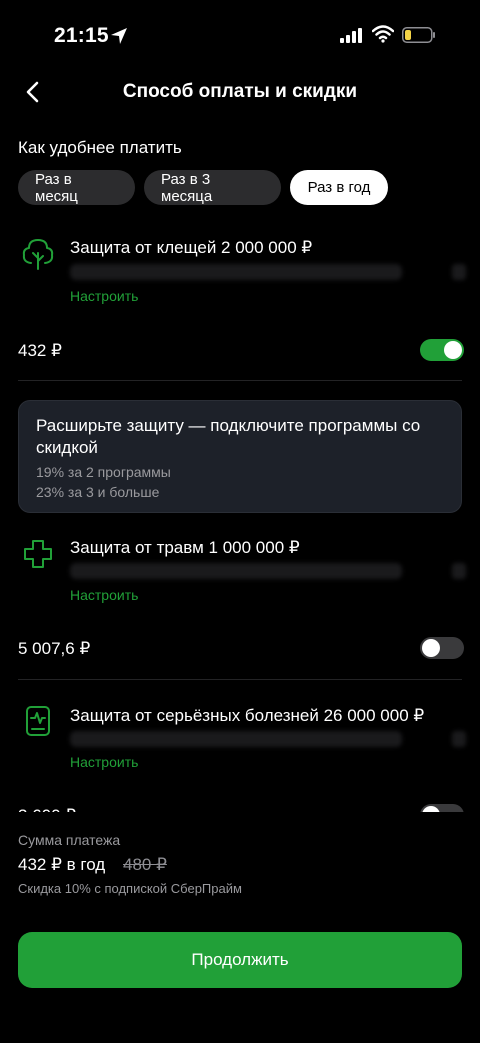 This screenshot has width=480, height=1043. Describe the element at coordinates (98, 492) in the screenshot. I see `promo-discount-3: 23% за 3 и больше` at that location.